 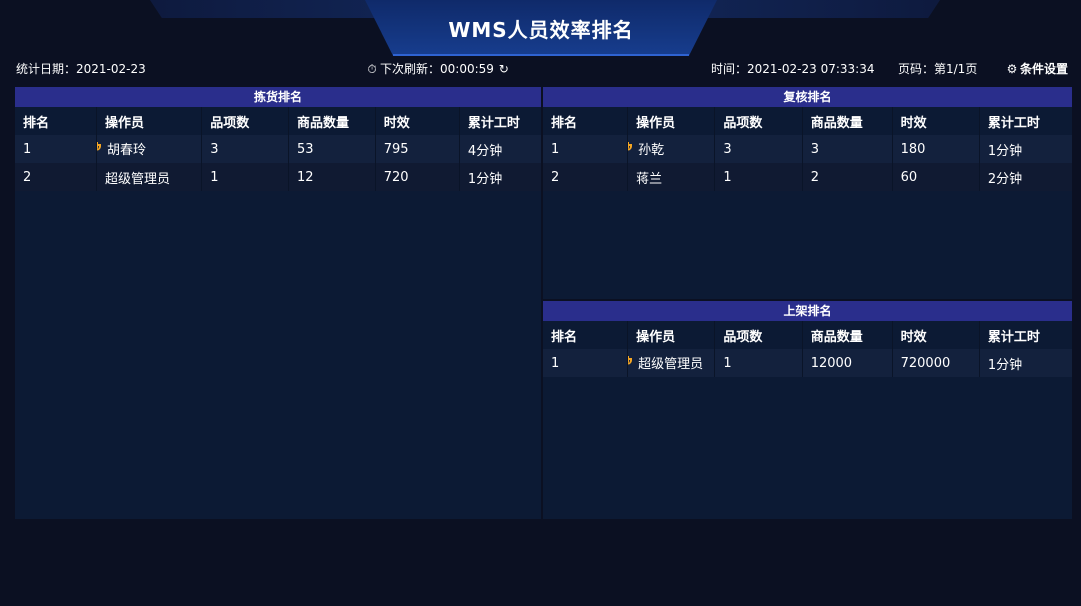 I want to click on shelving-title: 上架排名, so click(x=807, y=311).